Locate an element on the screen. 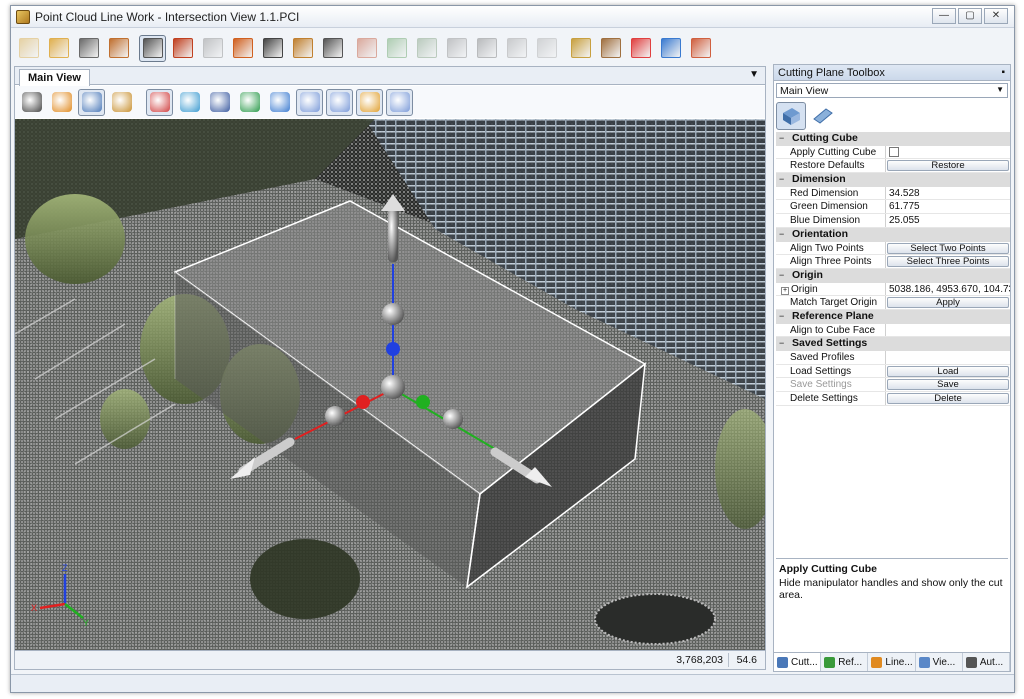 This screenshot has width=1024, height=699. property-value: 25.055 is located at coordinates (948, 220).